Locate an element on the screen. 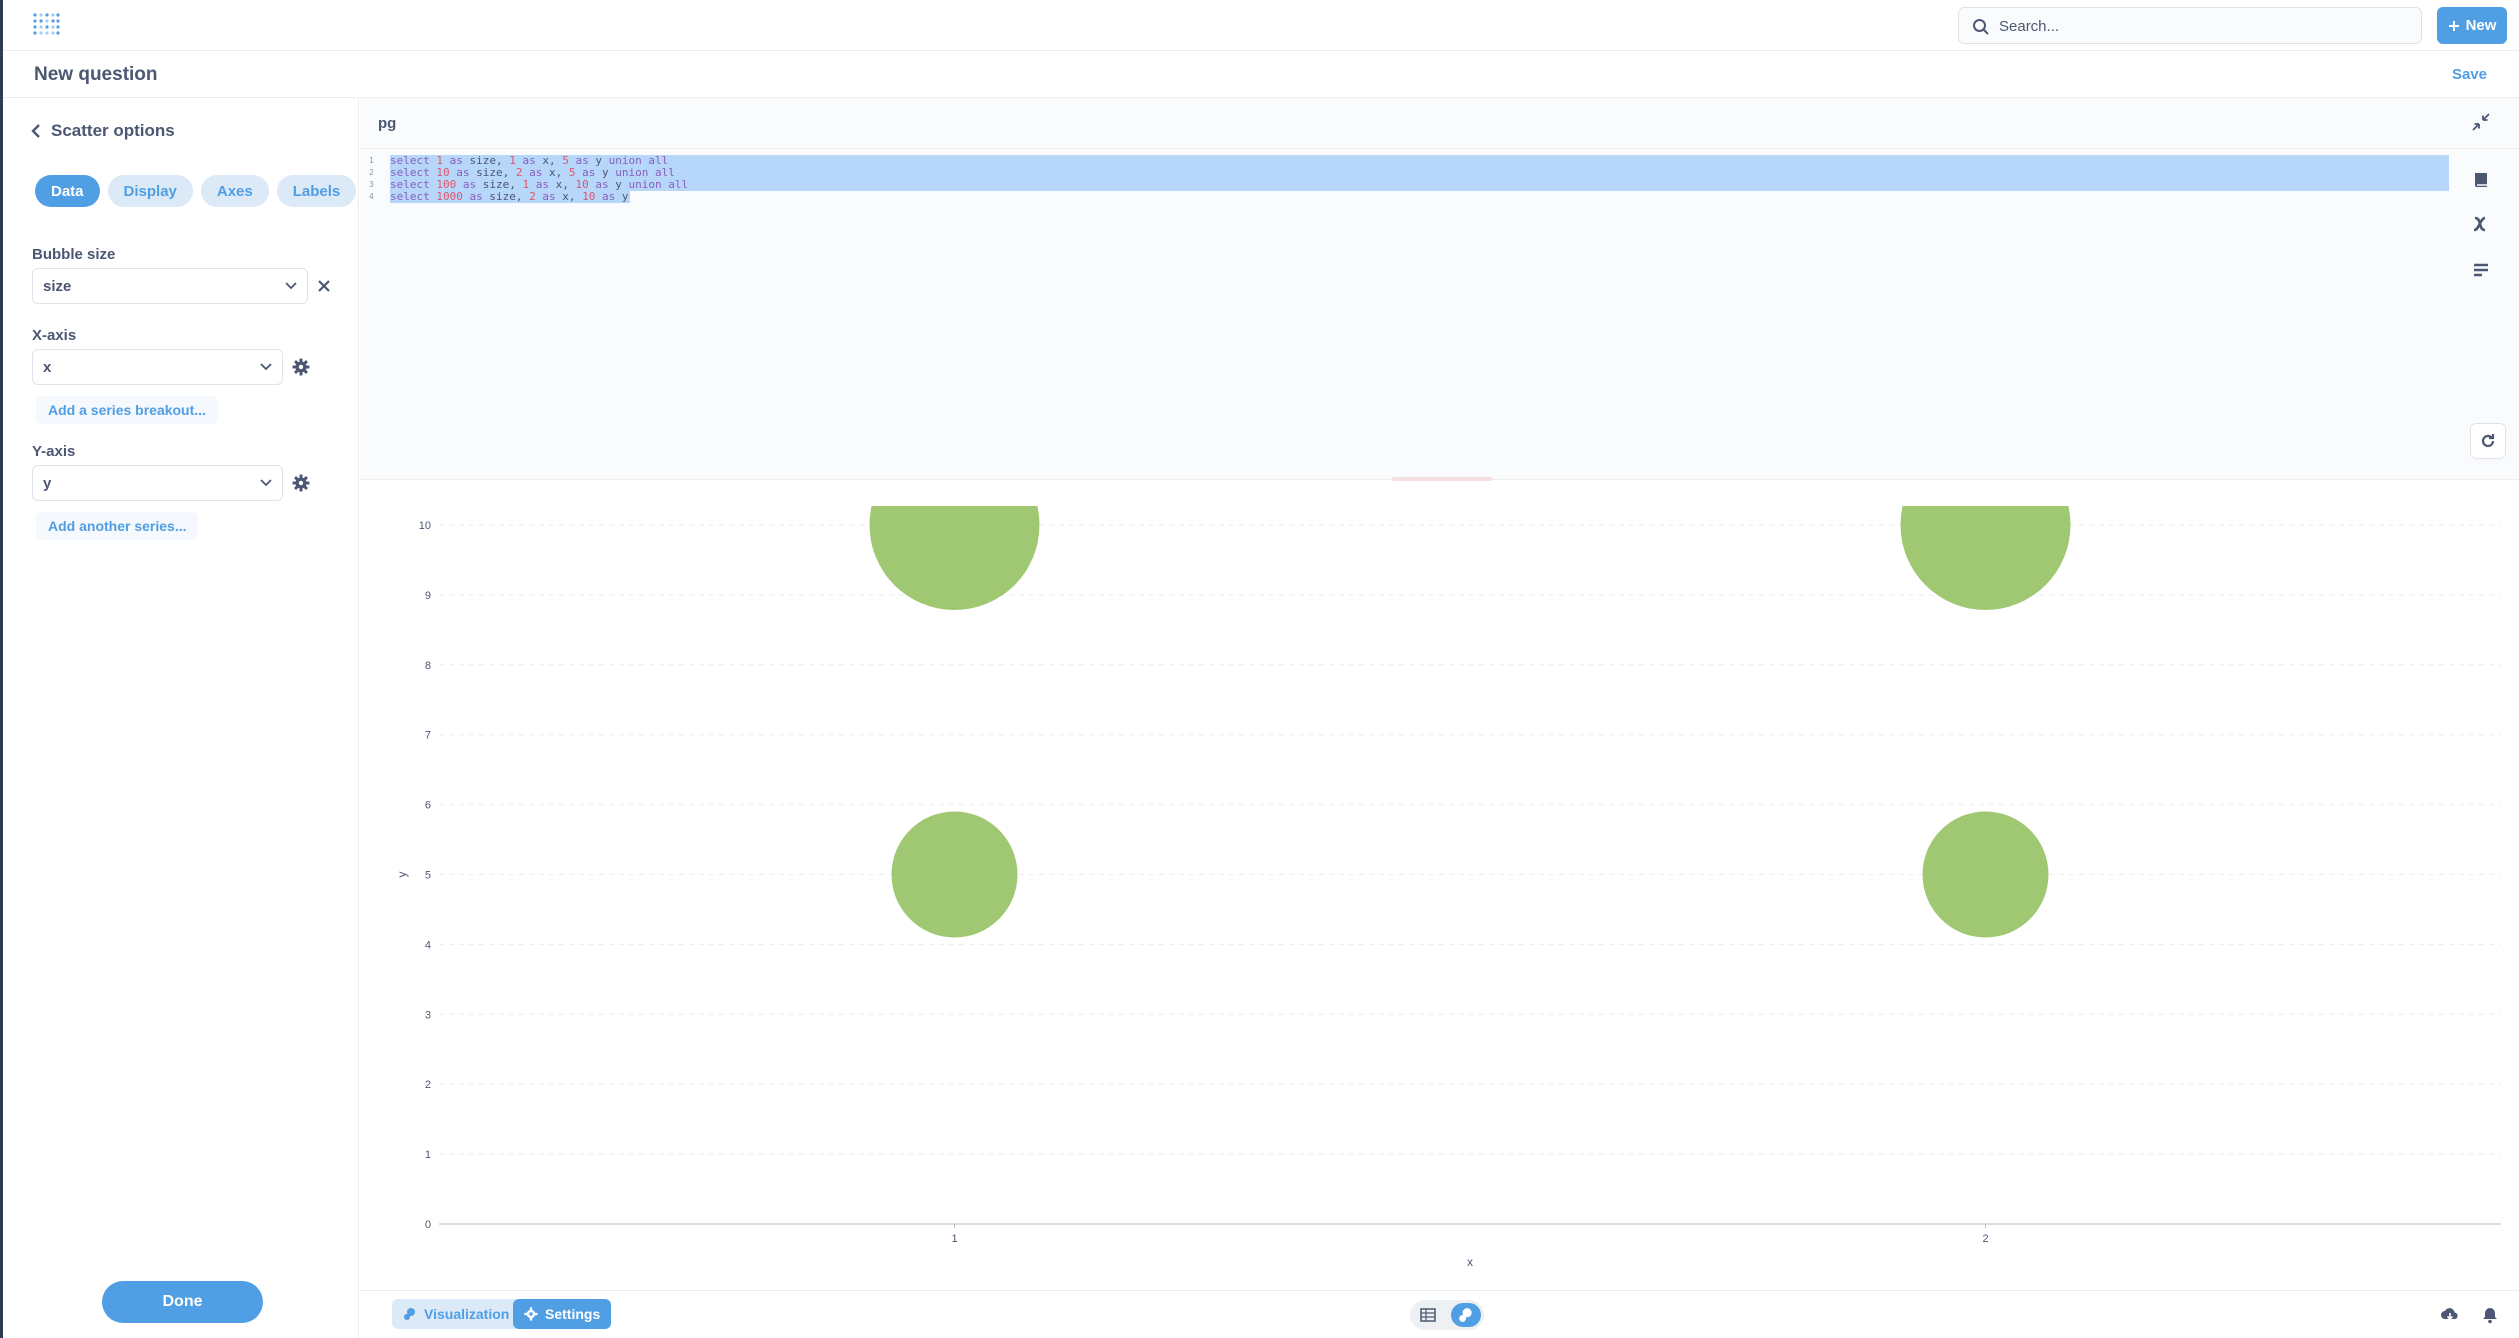  line-number: 4 is located at coordinates (371, 196).